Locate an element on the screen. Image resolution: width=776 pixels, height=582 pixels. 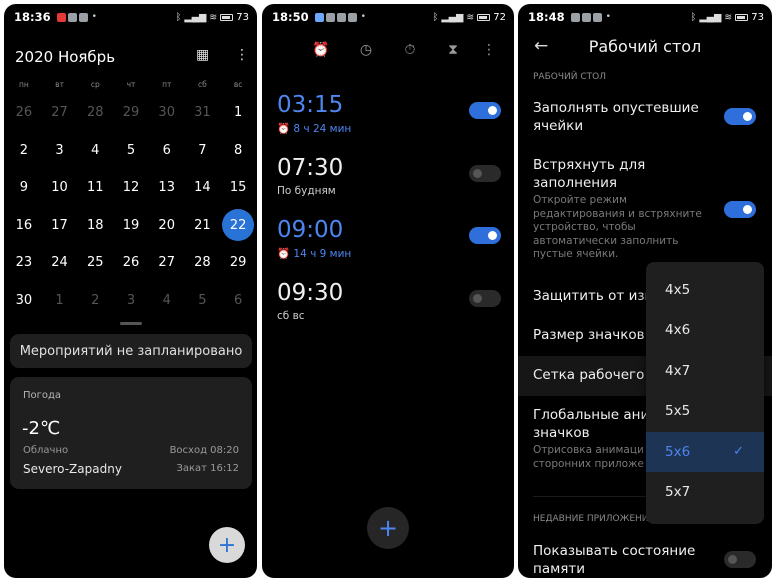
calendar-day: 16 is located at coordinates (24, 225).